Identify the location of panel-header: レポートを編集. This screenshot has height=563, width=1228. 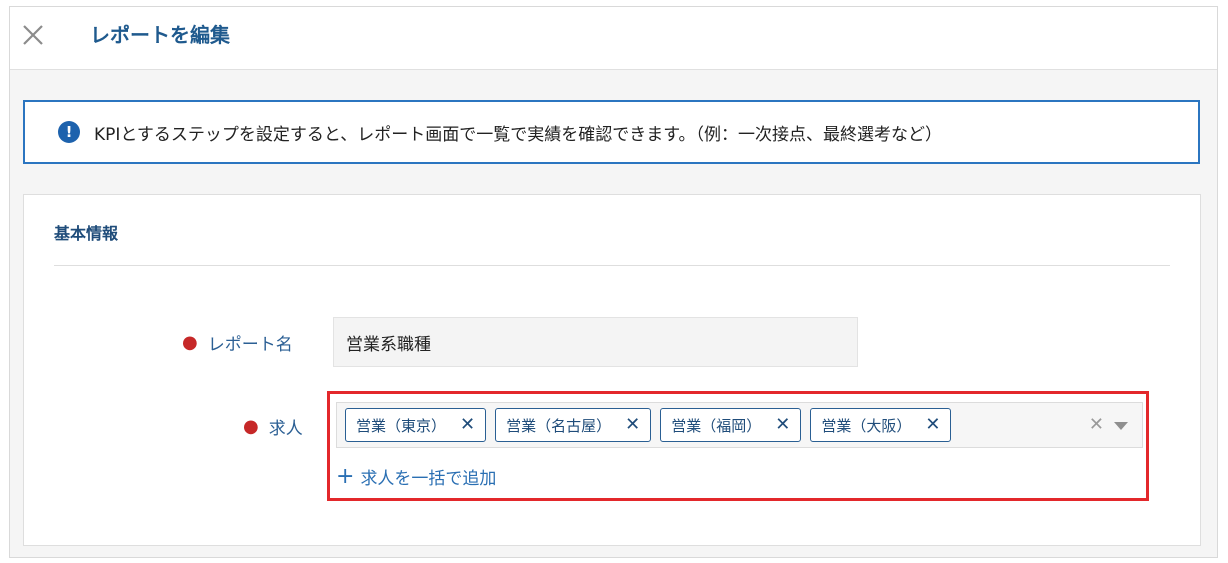
(613, 38).